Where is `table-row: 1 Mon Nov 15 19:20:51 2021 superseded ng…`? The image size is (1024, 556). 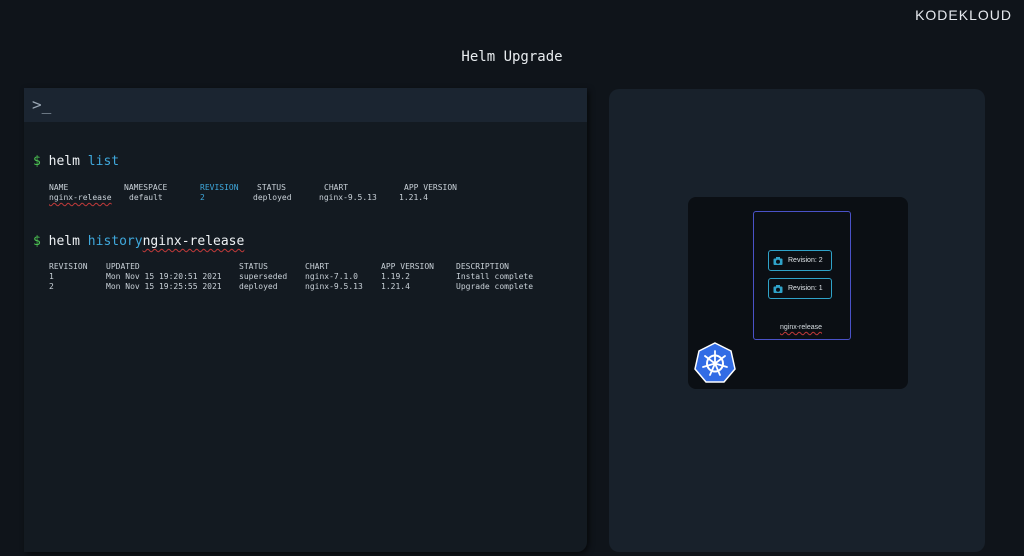 table-row: 1 Mon Nov 15 19:20:51 2021 superseded ng… is located at coordinates (291, 277).